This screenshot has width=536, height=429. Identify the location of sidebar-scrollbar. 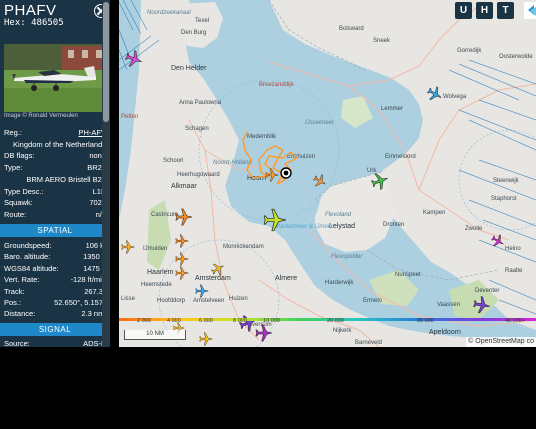
(106, 173).